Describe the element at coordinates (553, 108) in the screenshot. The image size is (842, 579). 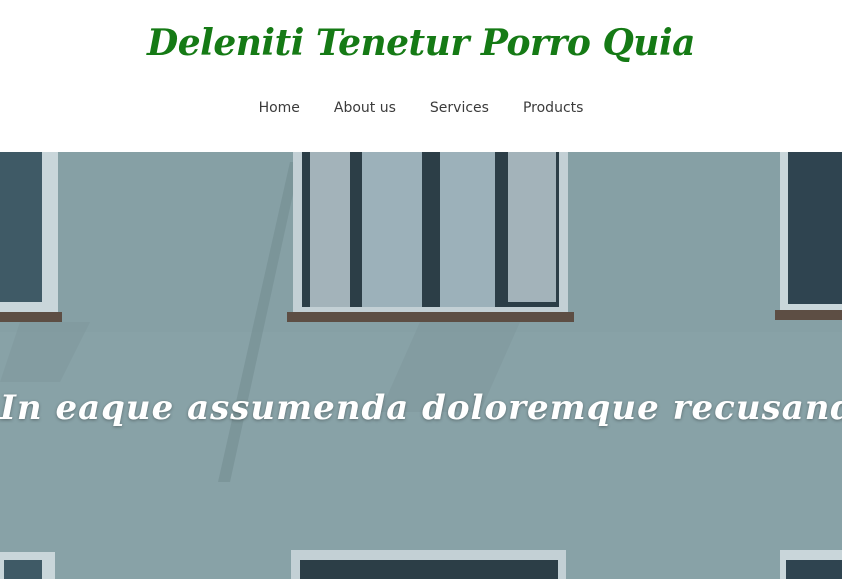
I see `nav-item-products: Products` at that location.